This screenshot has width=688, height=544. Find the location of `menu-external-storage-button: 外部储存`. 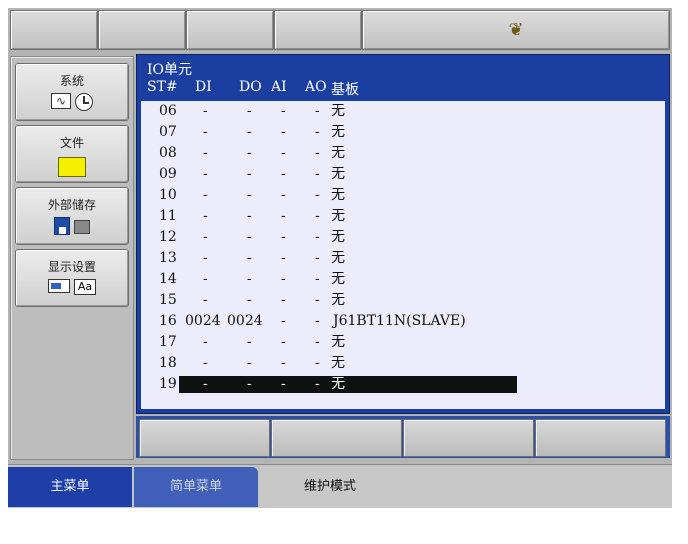

menu-external-storage-button: 外部储存 is located at coordinates (72, 216).